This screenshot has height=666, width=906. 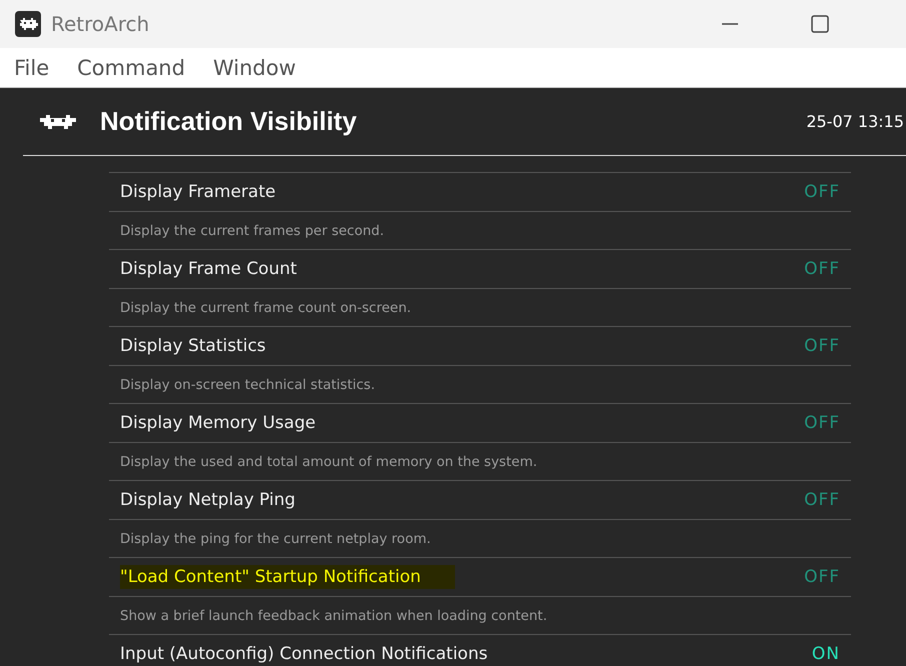 I want to click on setting-row: Display Netplay Ping OFF, so click(x=480, y=499).